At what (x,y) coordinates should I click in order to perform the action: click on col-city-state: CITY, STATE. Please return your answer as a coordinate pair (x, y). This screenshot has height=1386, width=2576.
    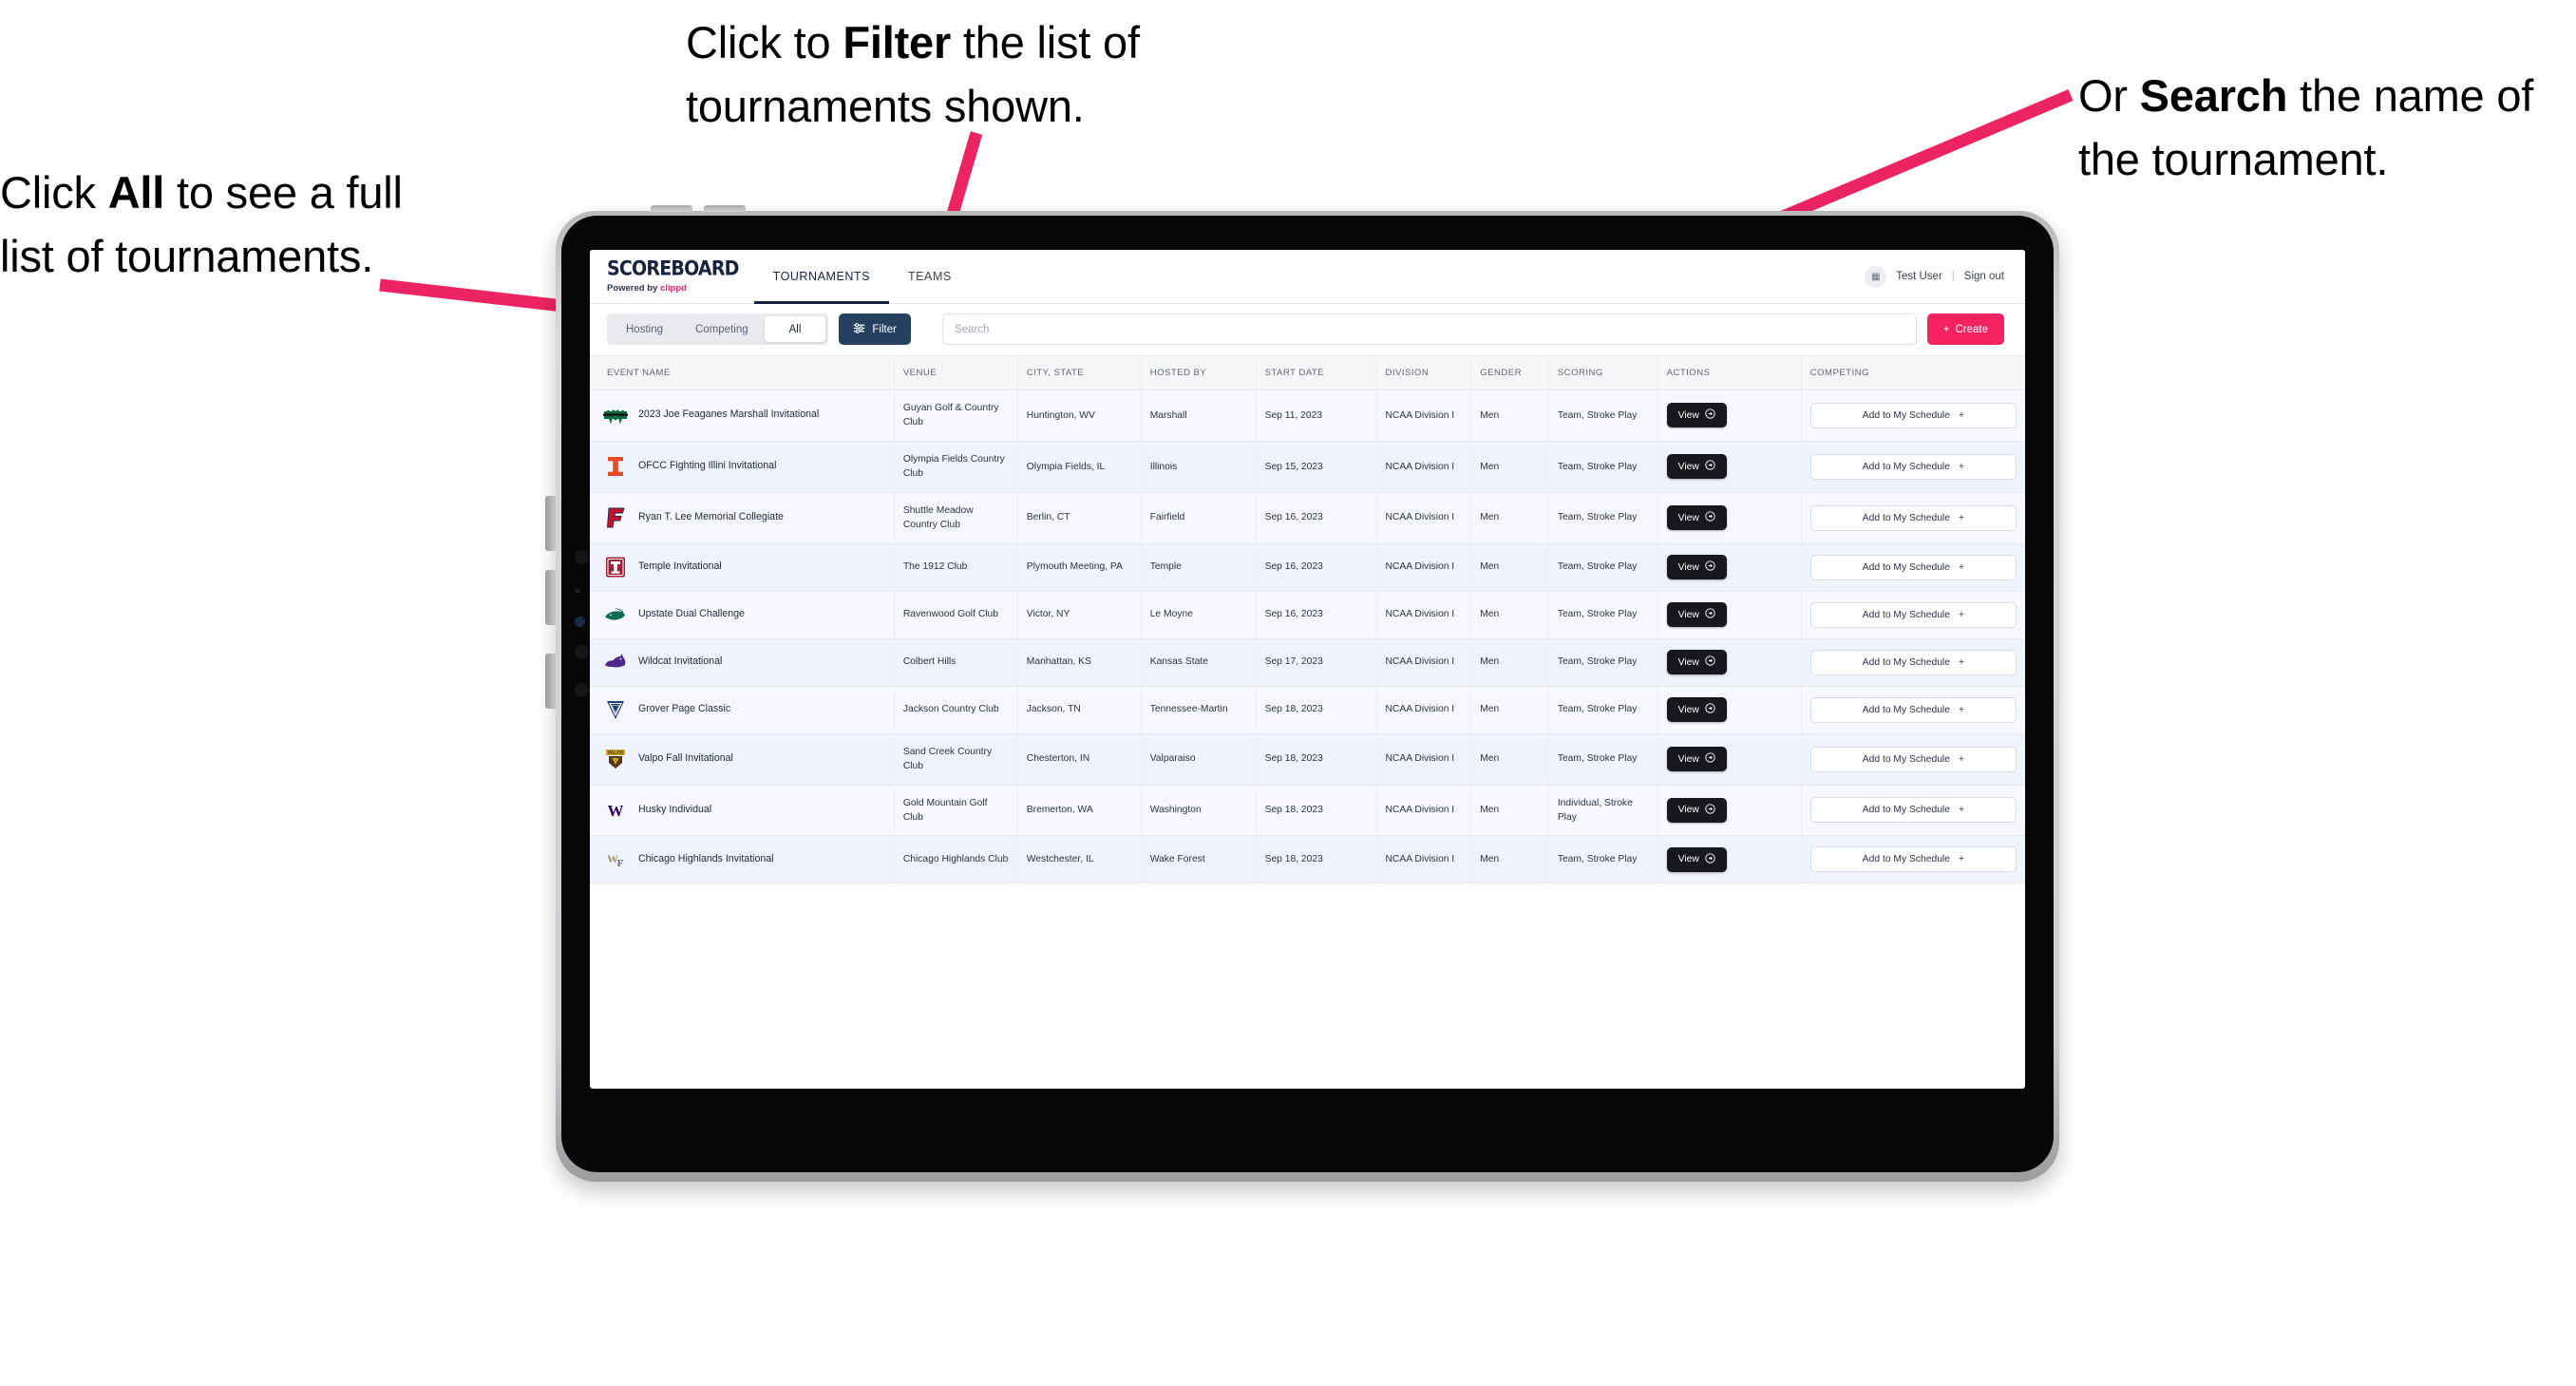
    Looking at the image, I should click on (1079, 372).